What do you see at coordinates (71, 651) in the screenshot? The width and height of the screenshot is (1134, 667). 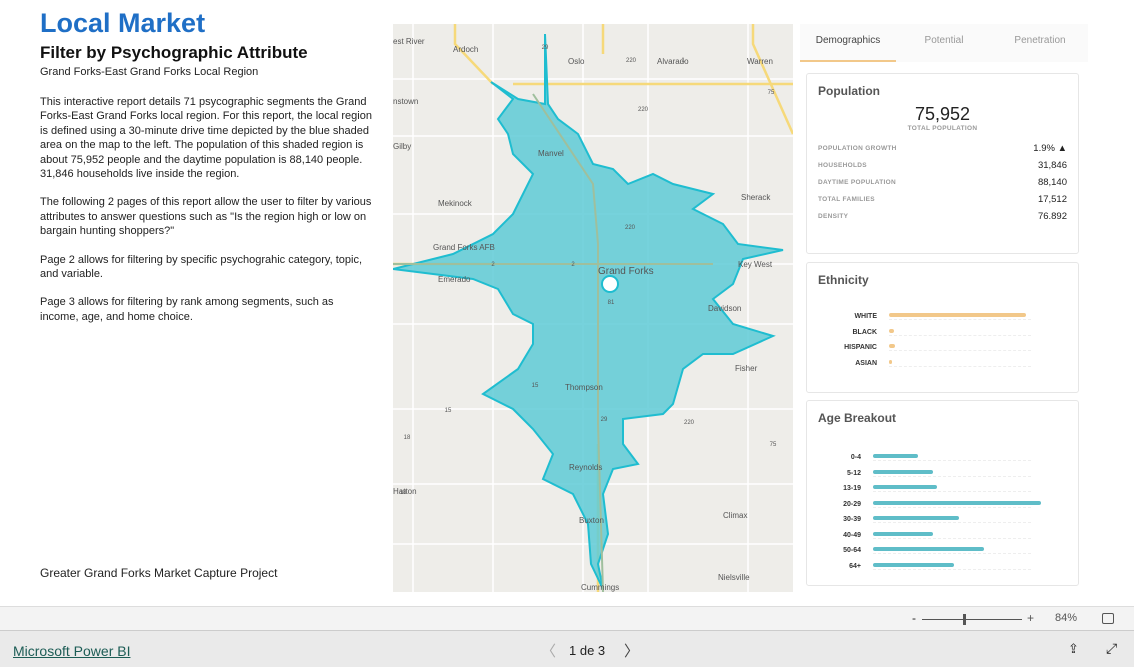 I see `power-bi-link: Microsoft Power BI` at bounding box center [71, 651].